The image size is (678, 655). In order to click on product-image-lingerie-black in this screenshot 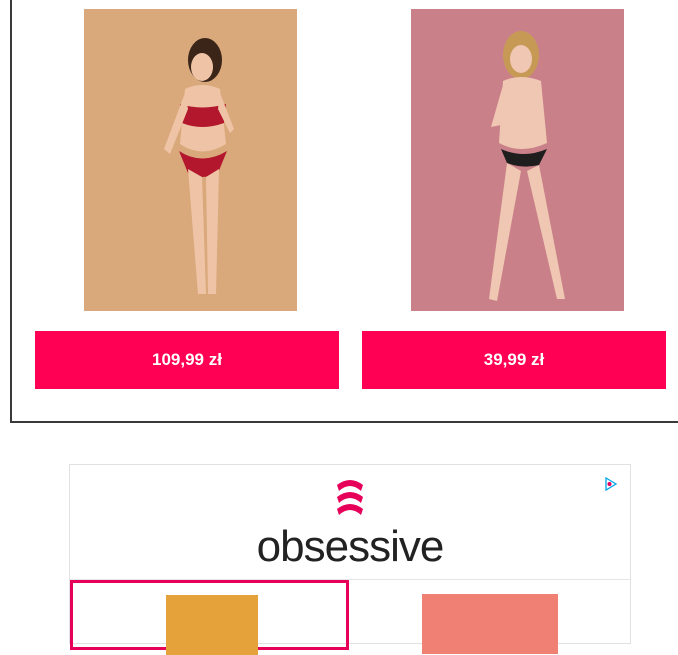, I will do `click(517, 160)`.